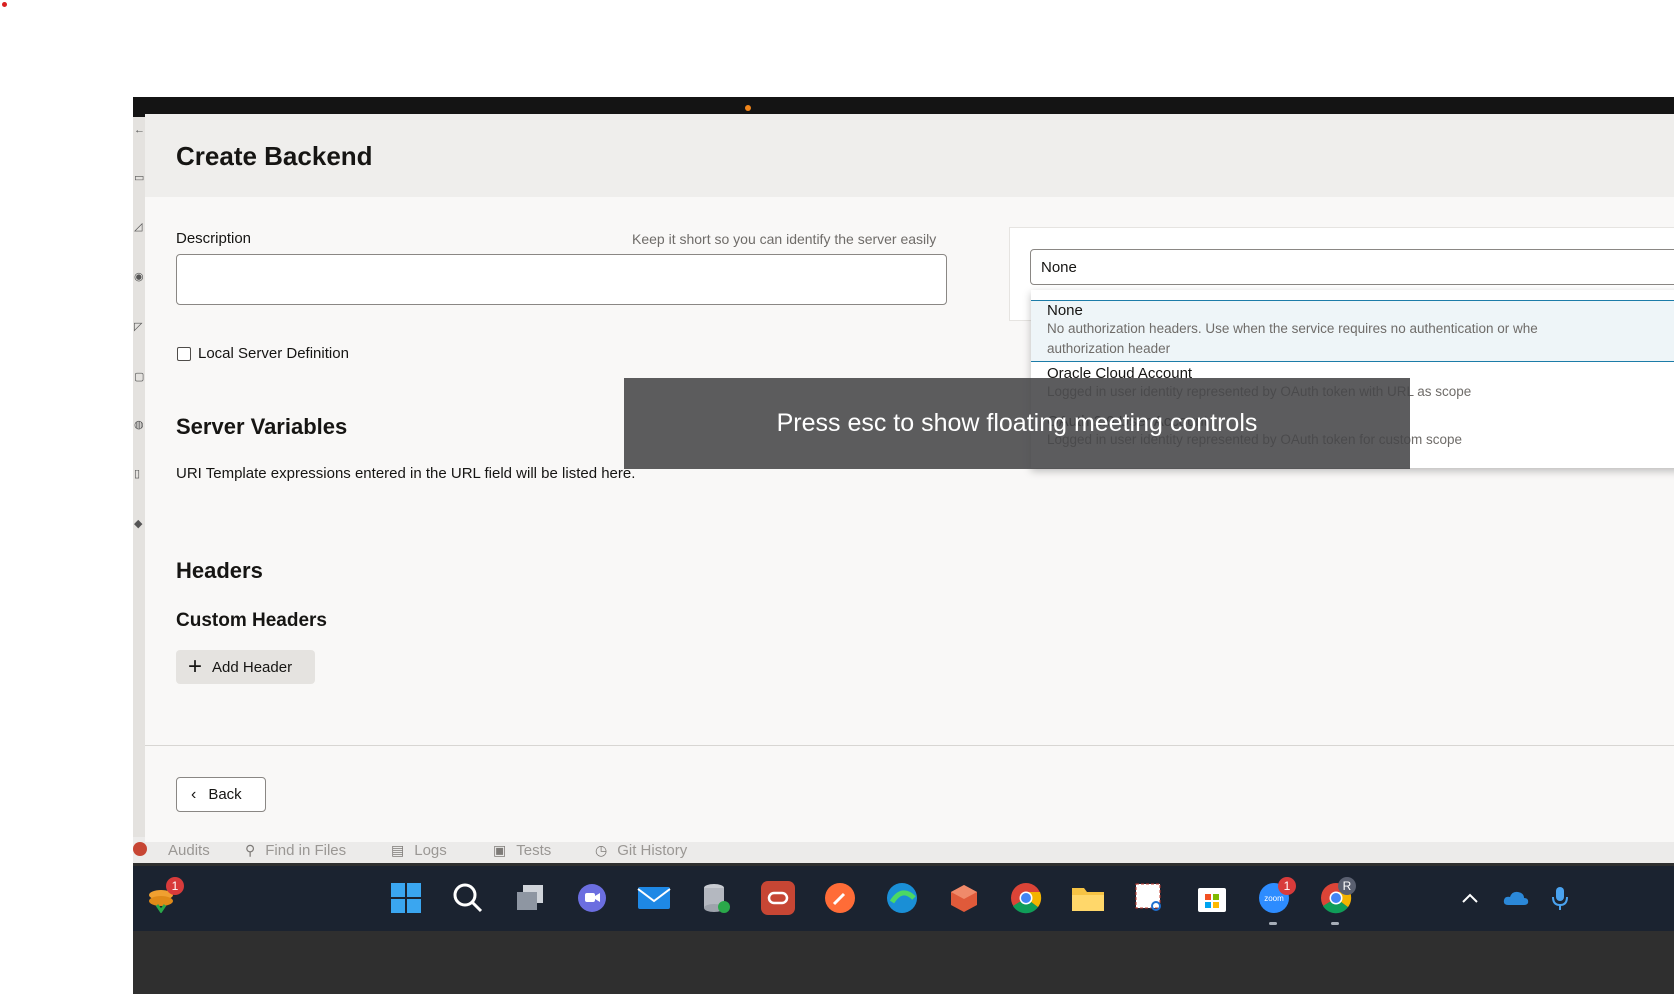 This screenshot has height=994, width=1674. What do you see at coordinates (1273, 923) in the screenshot?
I see `zoom-running-indicator` at bounding box center [1273, 923].